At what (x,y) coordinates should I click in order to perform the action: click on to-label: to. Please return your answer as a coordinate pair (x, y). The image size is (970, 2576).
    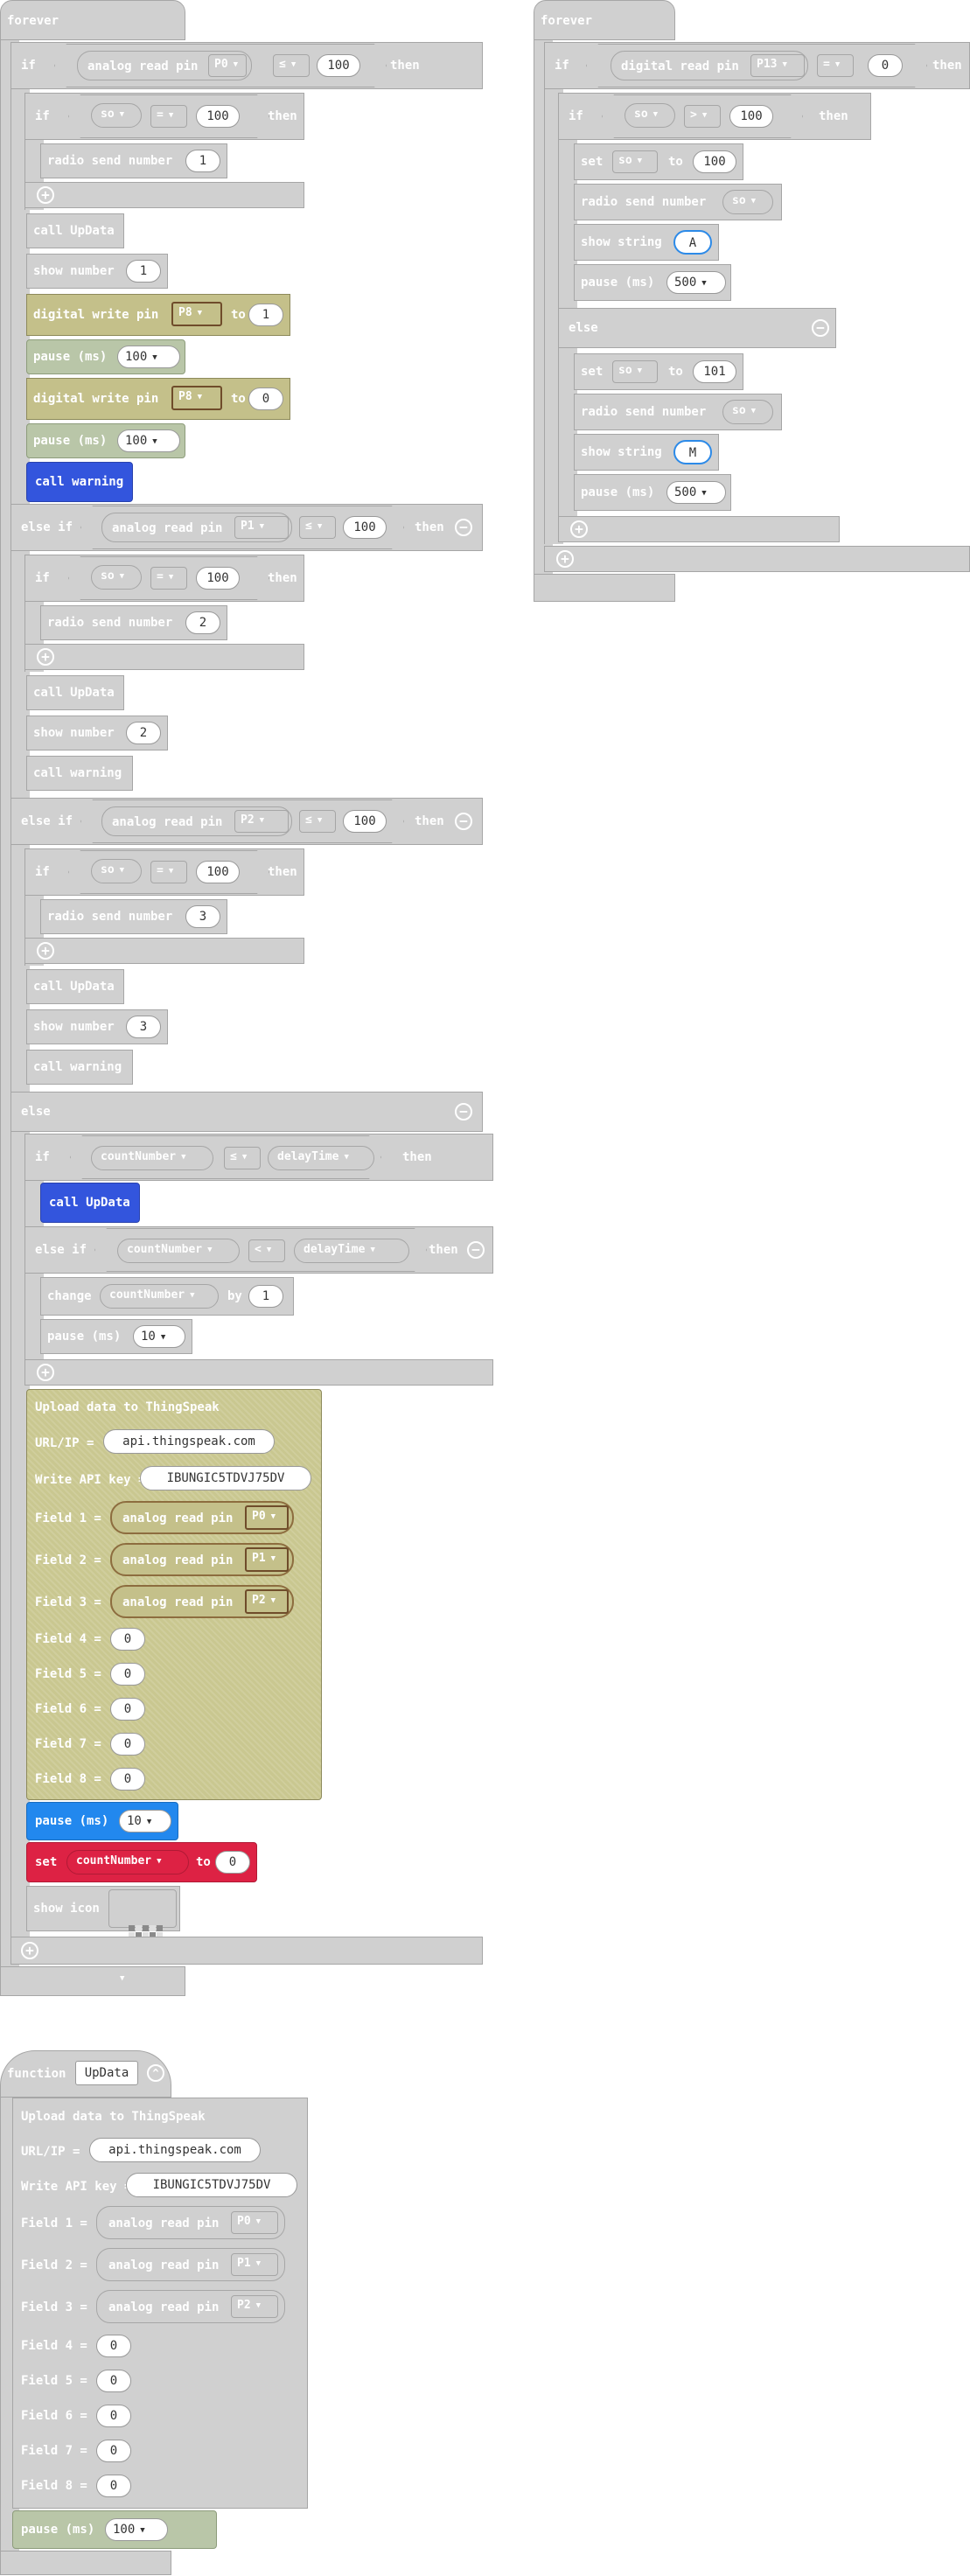
    Looking at the image, I should click on (675, 162).